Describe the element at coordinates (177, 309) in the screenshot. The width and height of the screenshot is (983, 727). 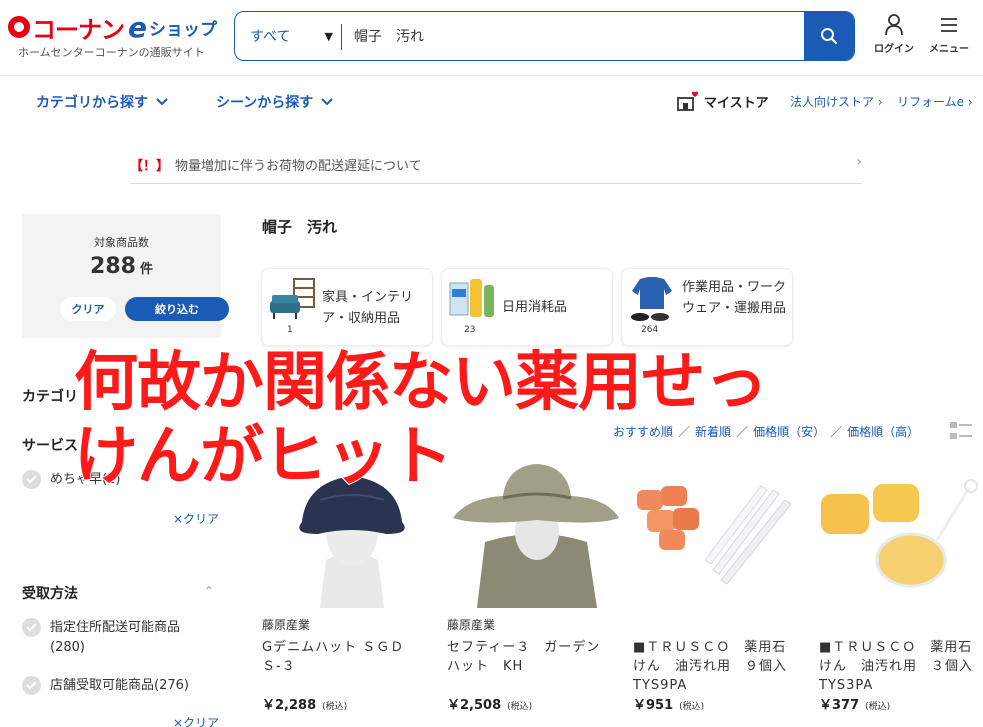
I see `filter-button: 絞り込む` at that location.